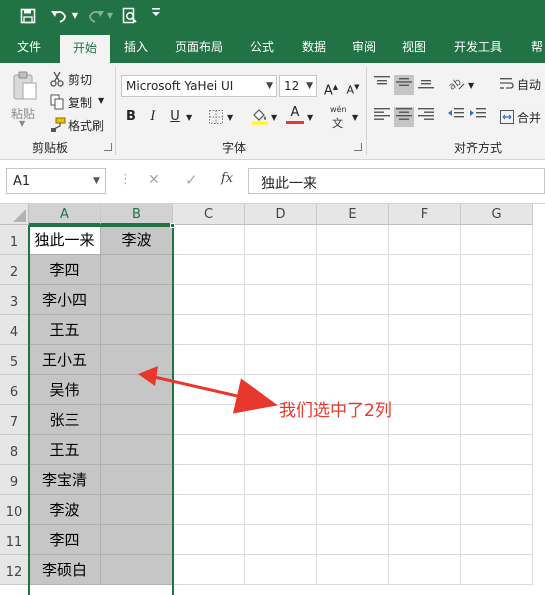  I want to click on annotation-arrow, so click(213, 394).